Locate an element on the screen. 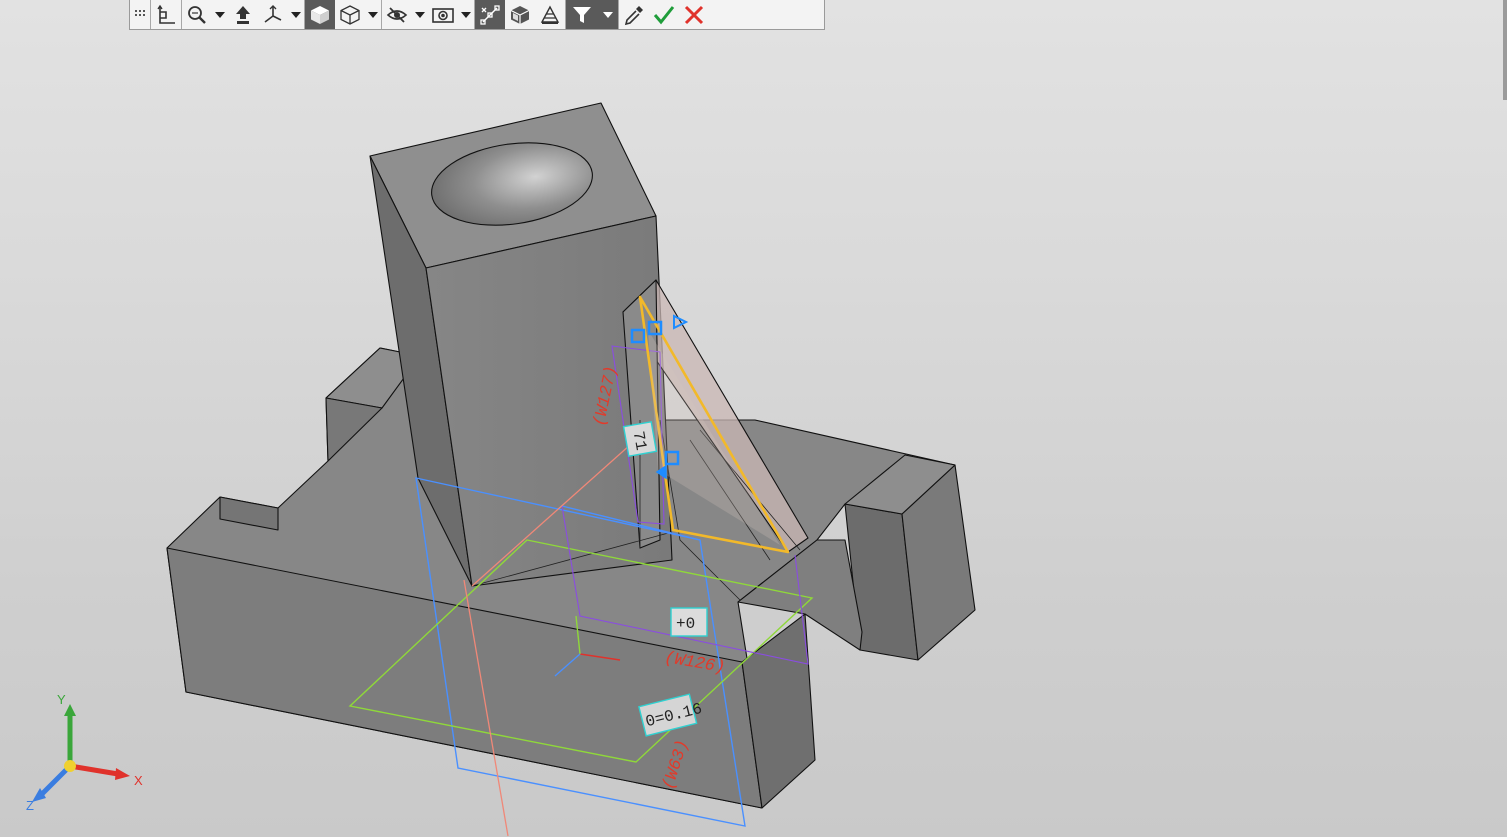  axis-z-label: Z is located at coordinates (30, 805).